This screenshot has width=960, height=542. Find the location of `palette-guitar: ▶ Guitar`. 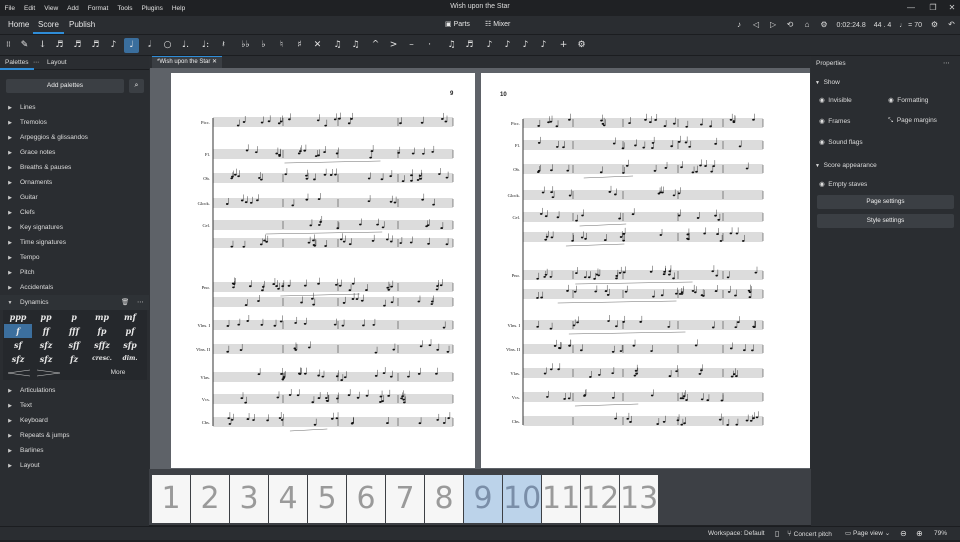

palette-guitar: ▶ Guitar is located at coordinates (74, 197).